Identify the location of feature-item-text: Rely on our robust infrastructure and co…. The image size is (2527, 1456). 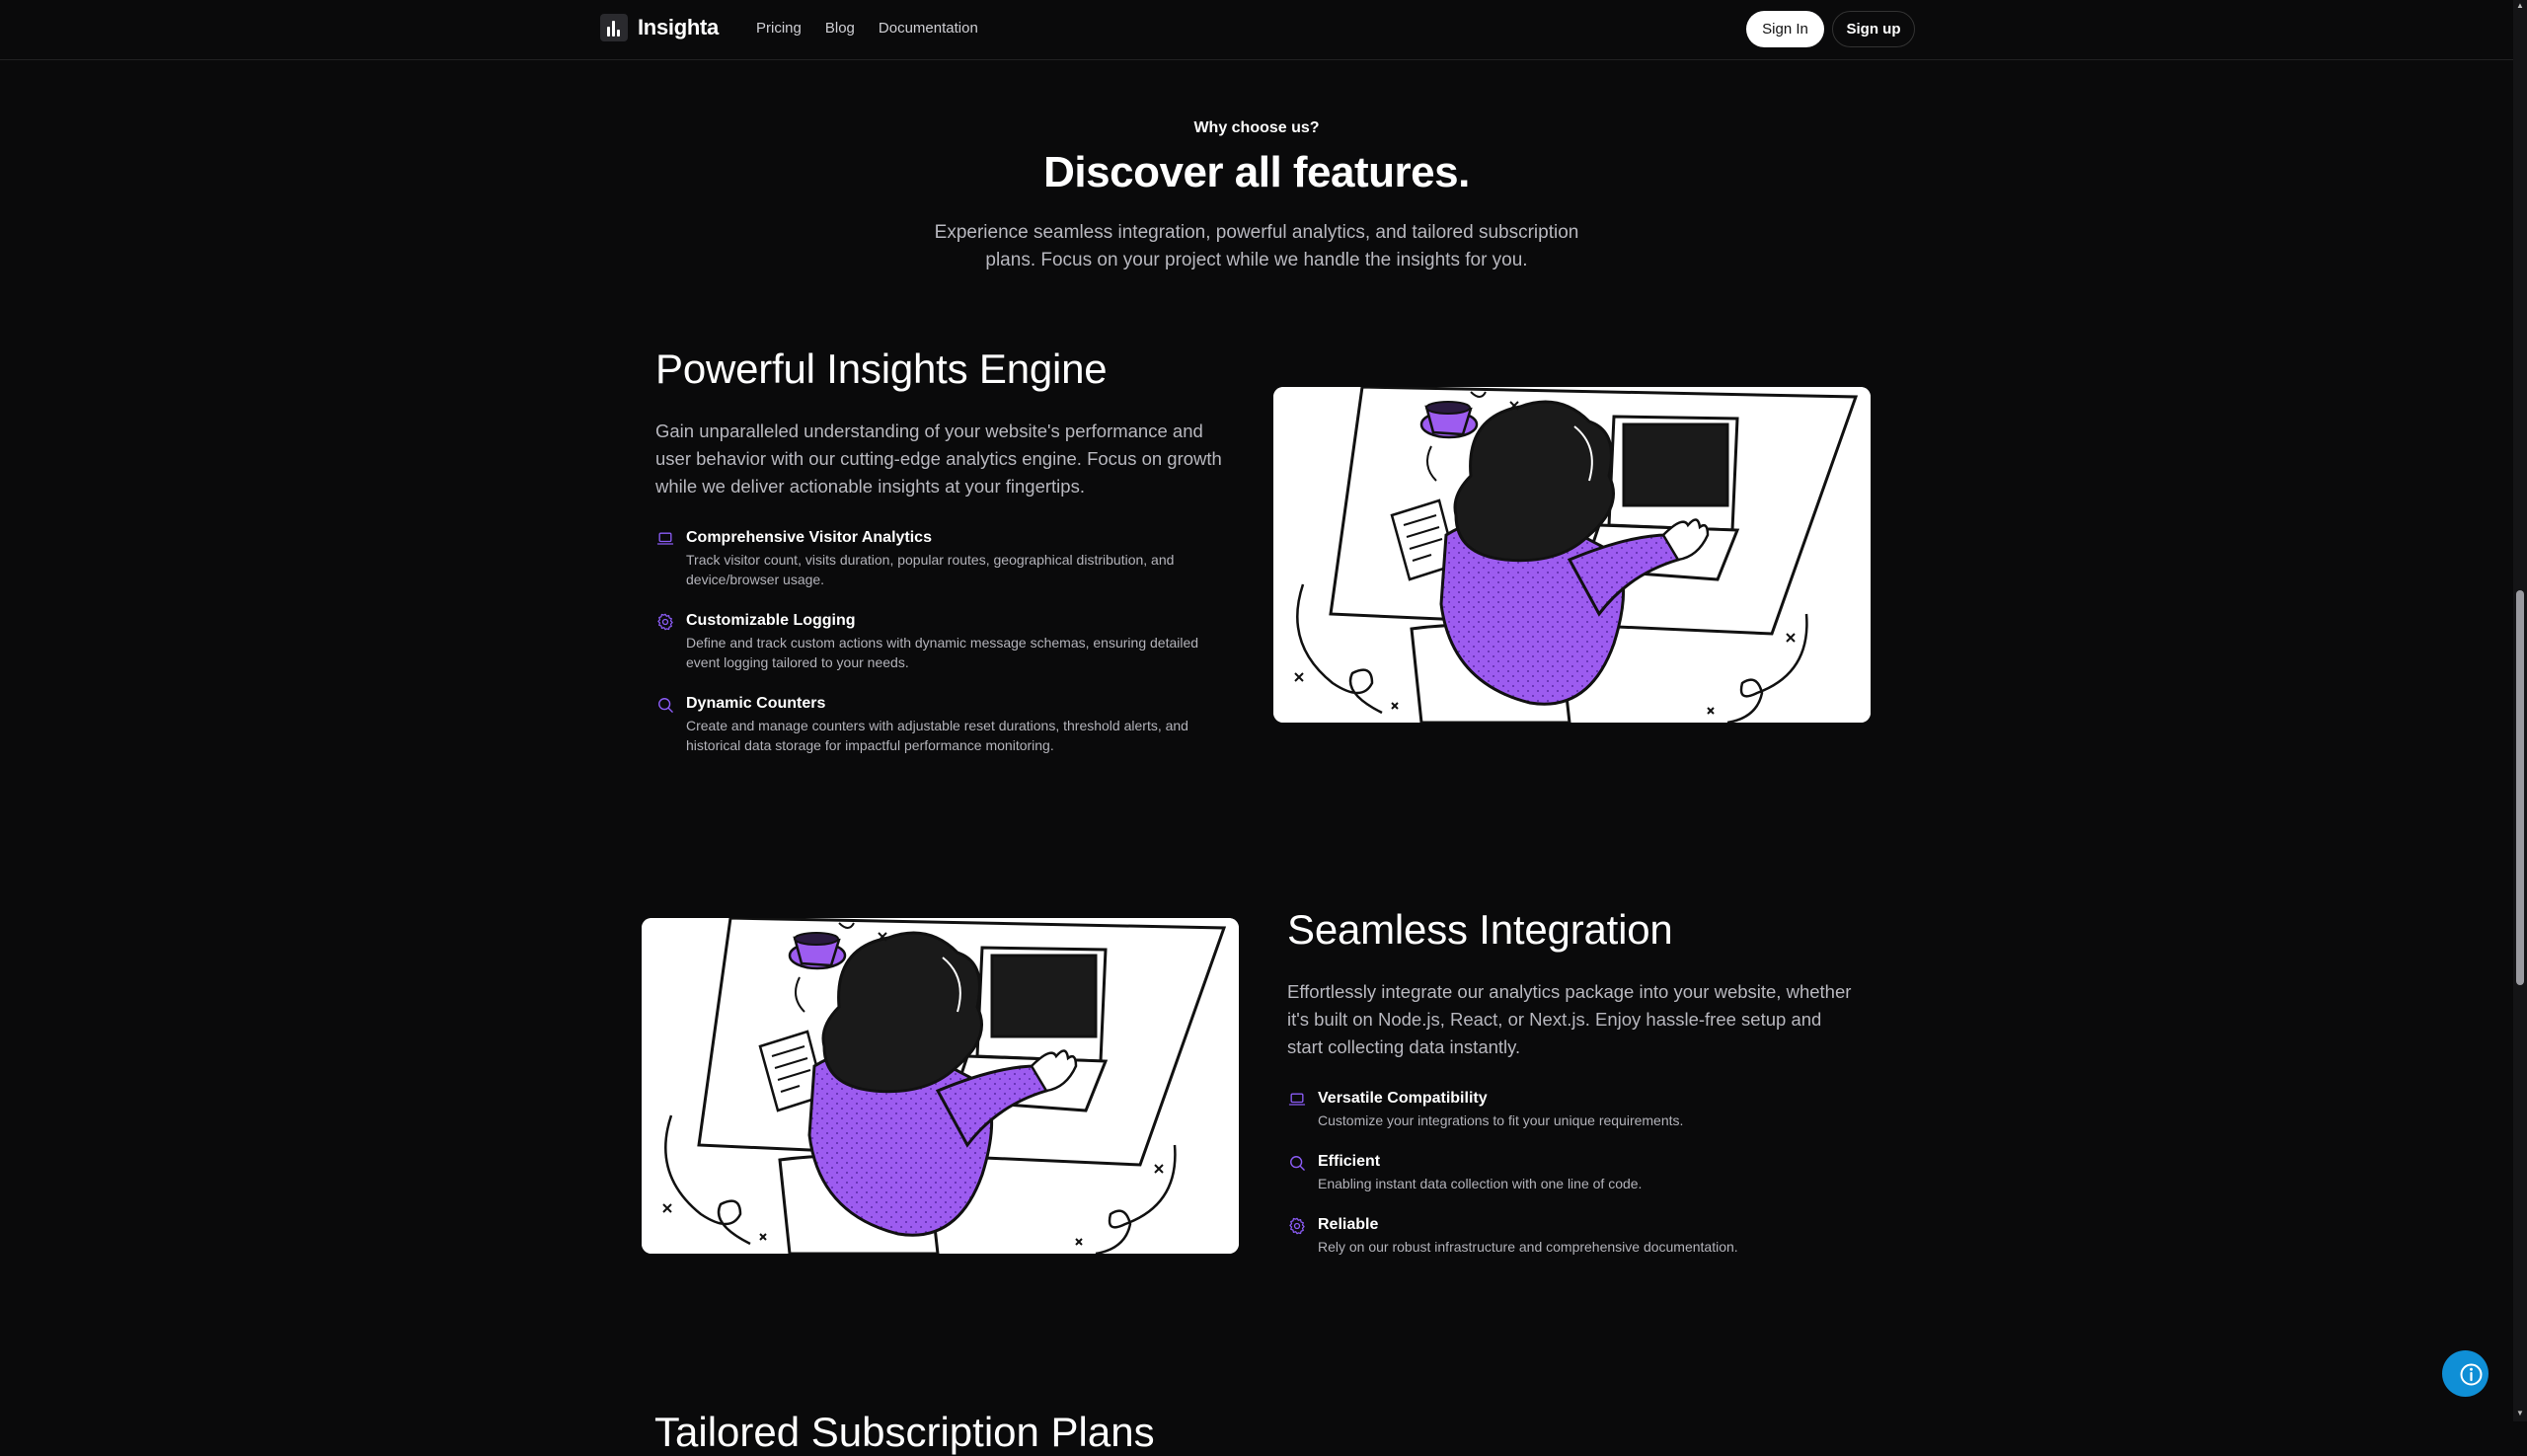
(1528, 1247).